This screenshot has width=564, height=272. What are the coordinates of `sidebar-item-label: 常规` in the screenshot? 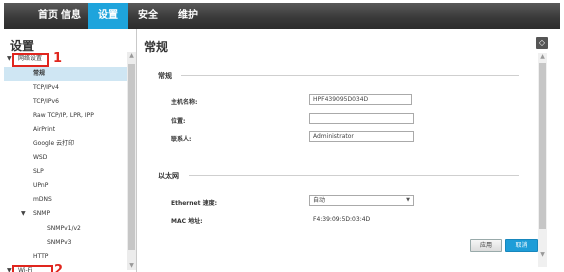 It's located at (39, 73).